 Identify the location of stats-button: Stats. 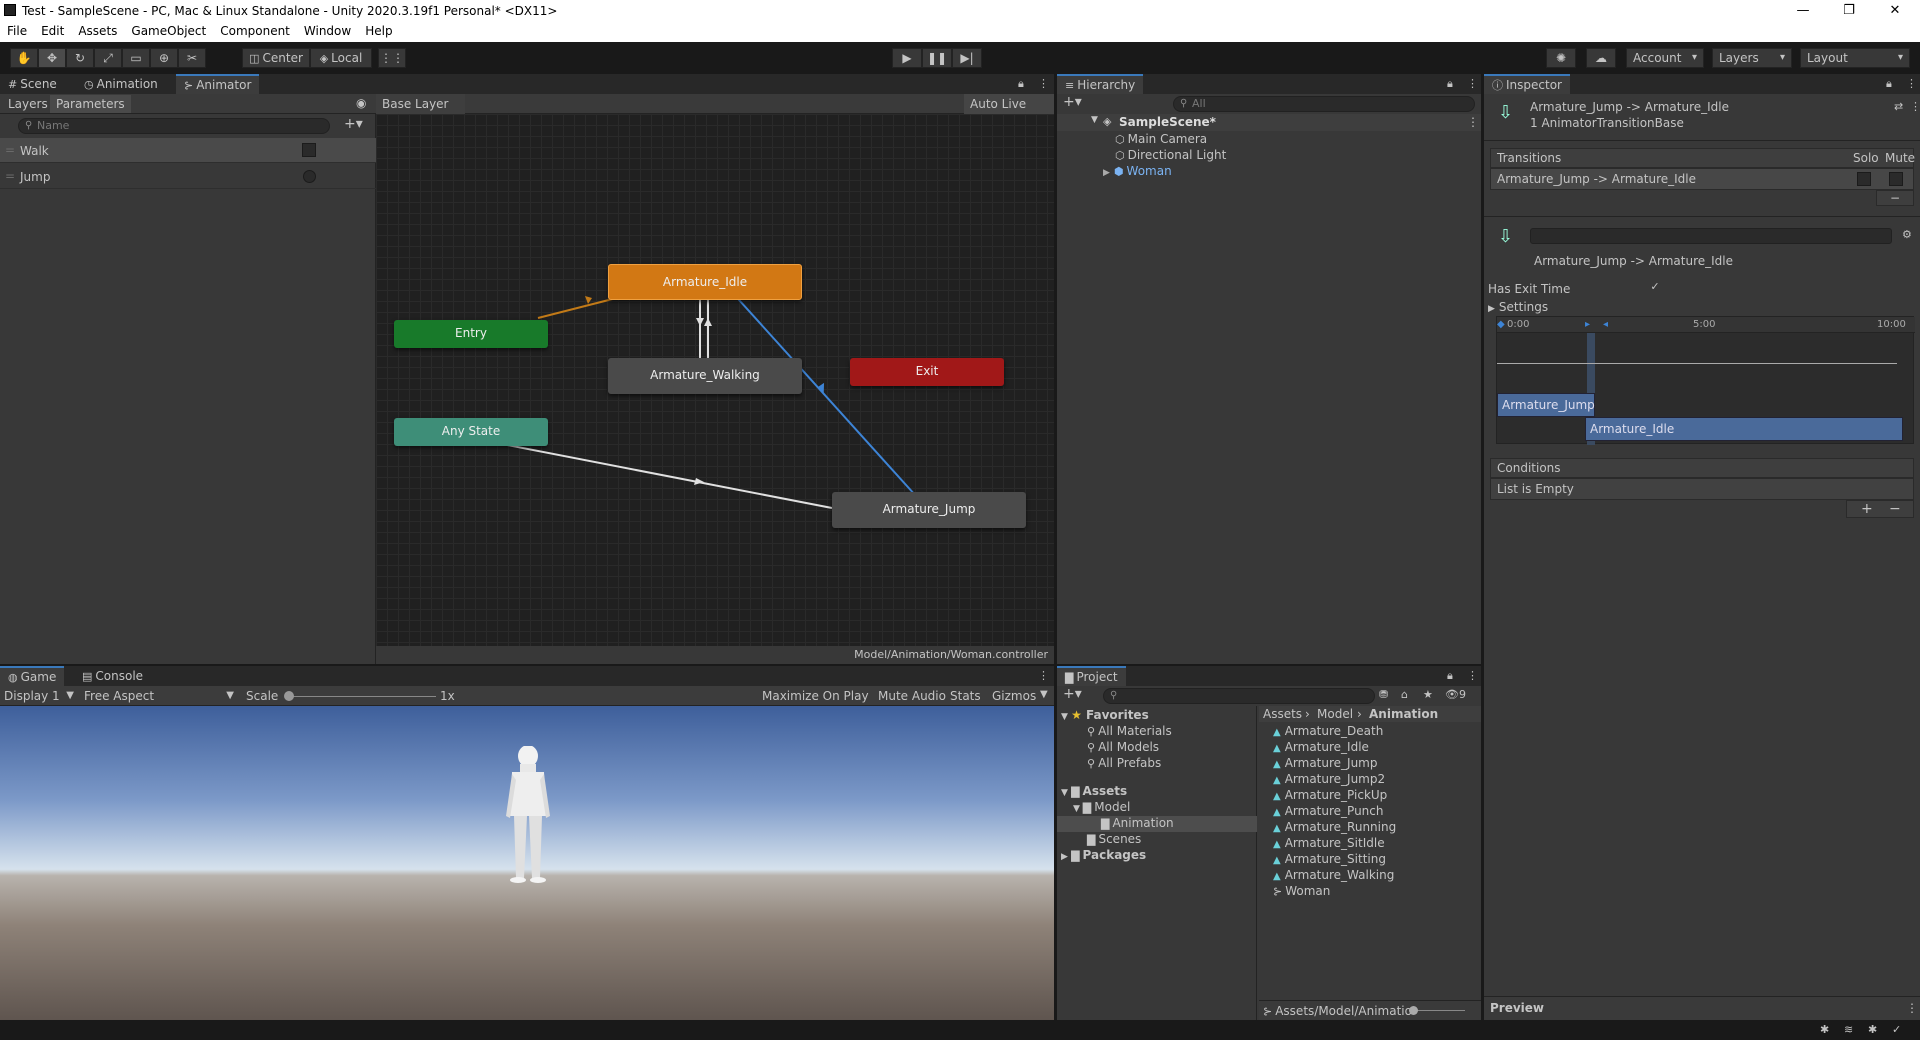
(965, 696).